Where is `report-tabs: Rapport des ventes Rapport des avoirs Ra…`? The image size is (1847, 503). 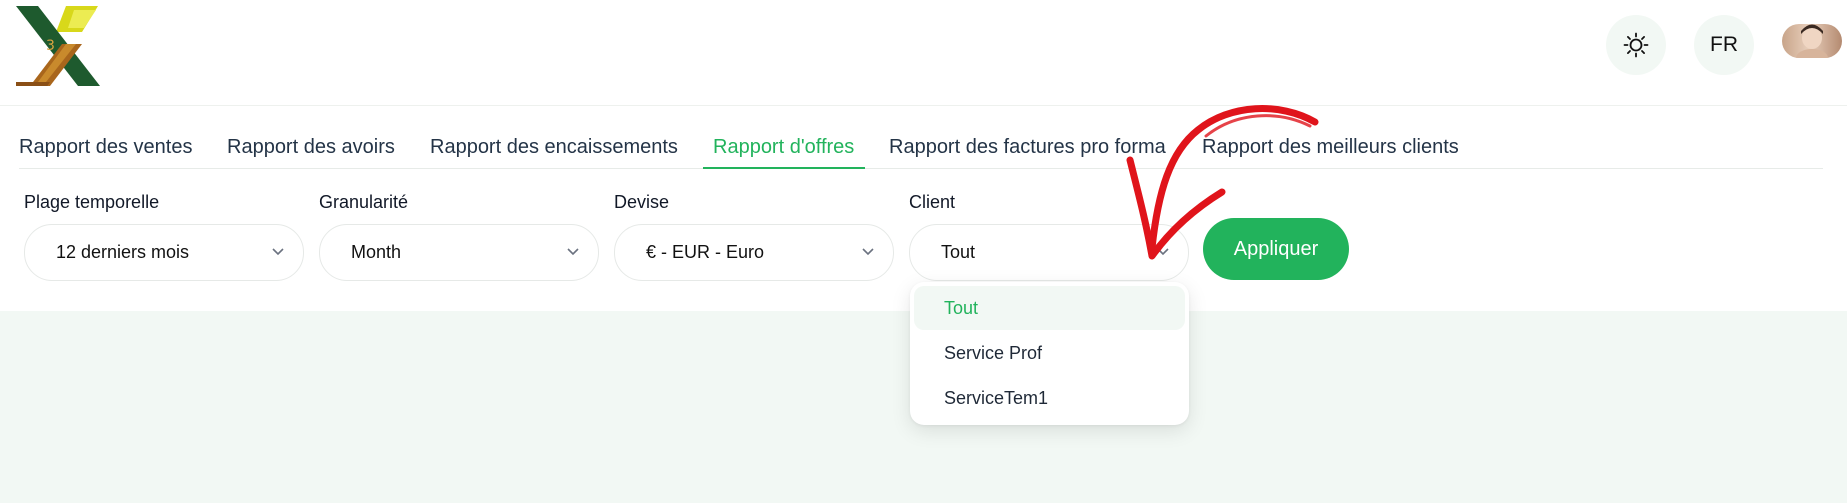
report-tabs: Rapport des ventes Rapport des avoirs Ra… is located at coordinates (923, 138).